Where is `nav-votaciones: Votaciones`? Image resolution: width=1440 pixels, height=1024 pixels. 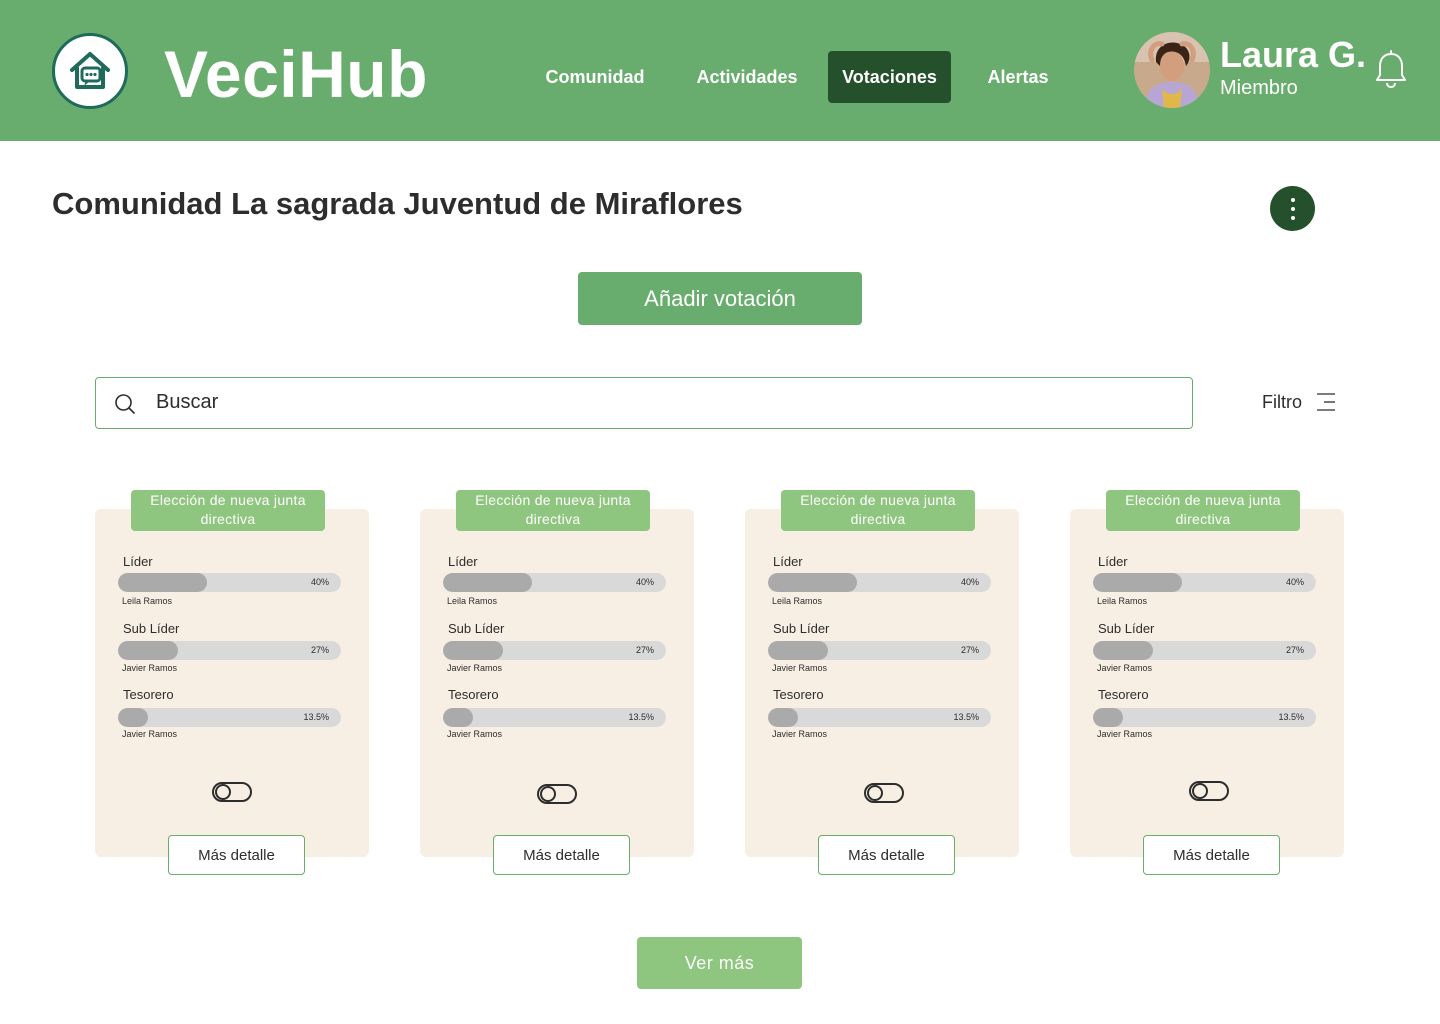
nav-votaciones: Votaciones is located at coordinates (889, 77).